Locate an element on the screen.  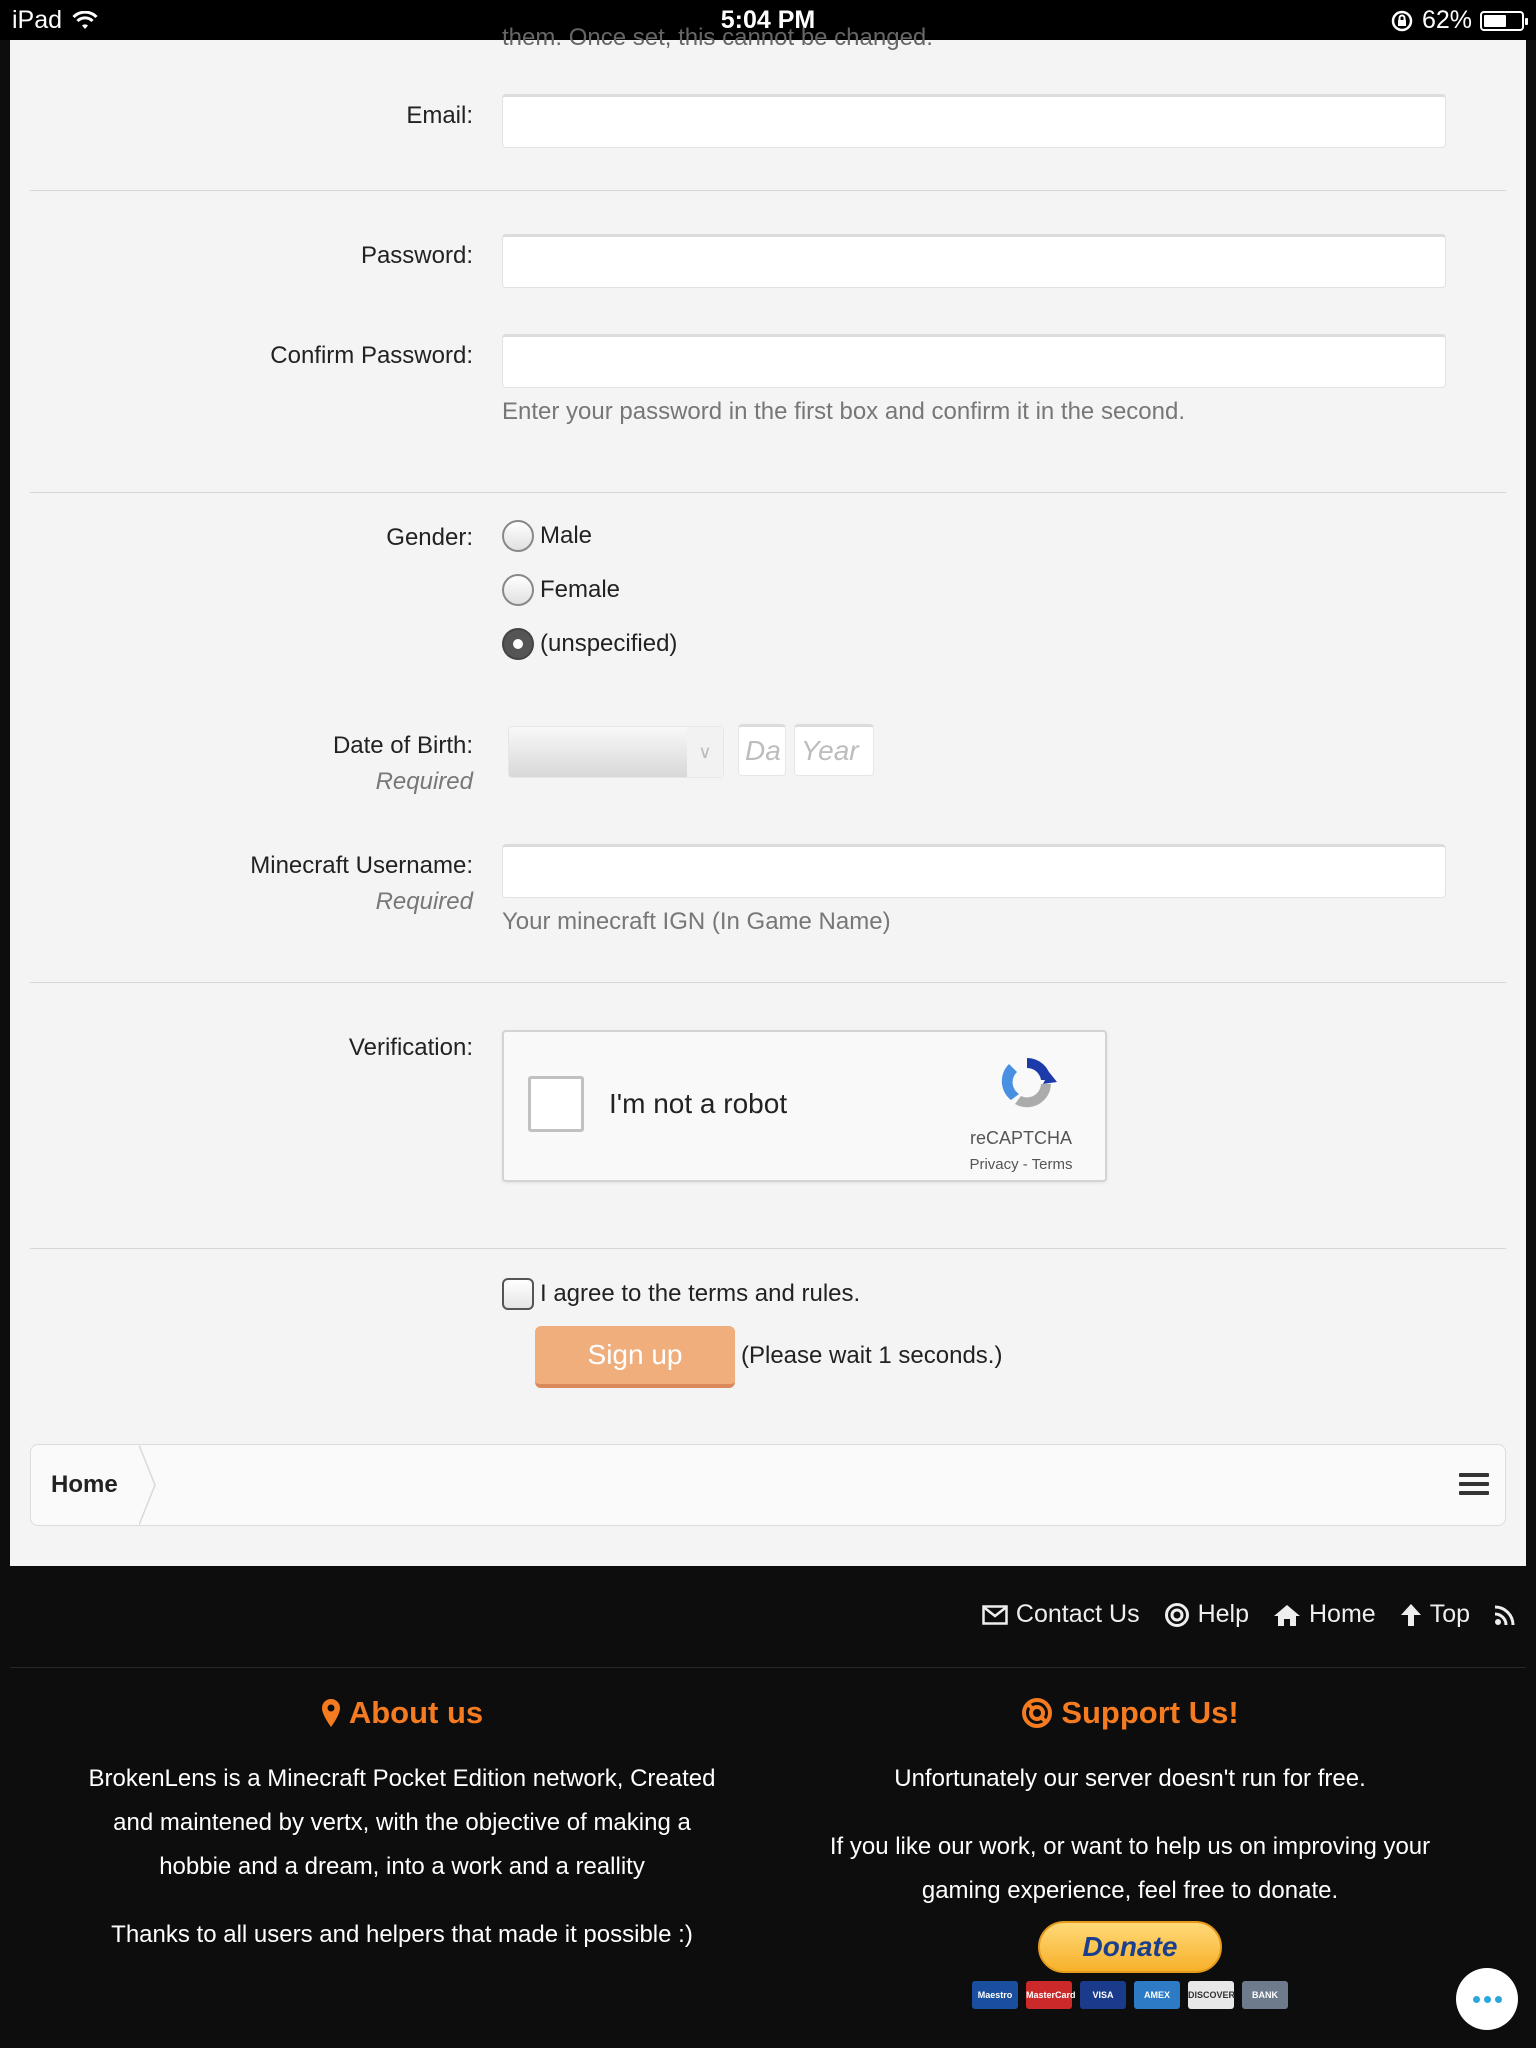
footer-link-contact-label: Contact Us is located at coordinates (1077, 1614).